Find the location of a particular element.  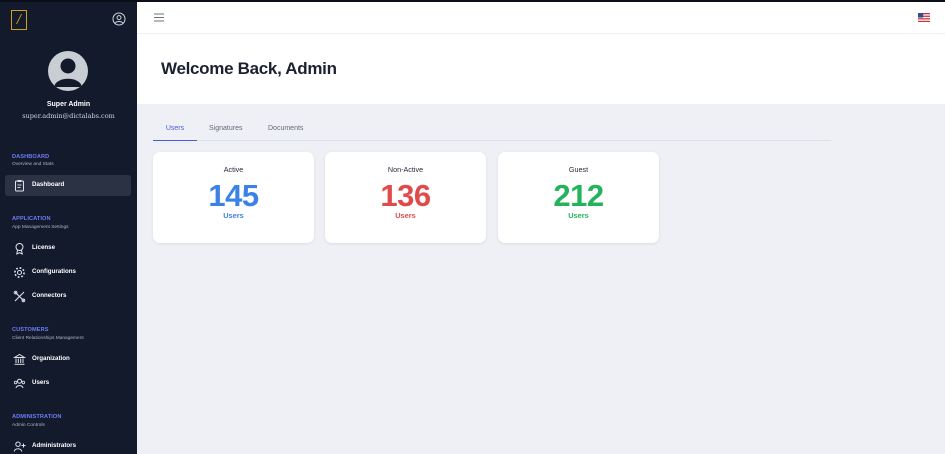

card-value: 145 is located at coordinates (233, 195).